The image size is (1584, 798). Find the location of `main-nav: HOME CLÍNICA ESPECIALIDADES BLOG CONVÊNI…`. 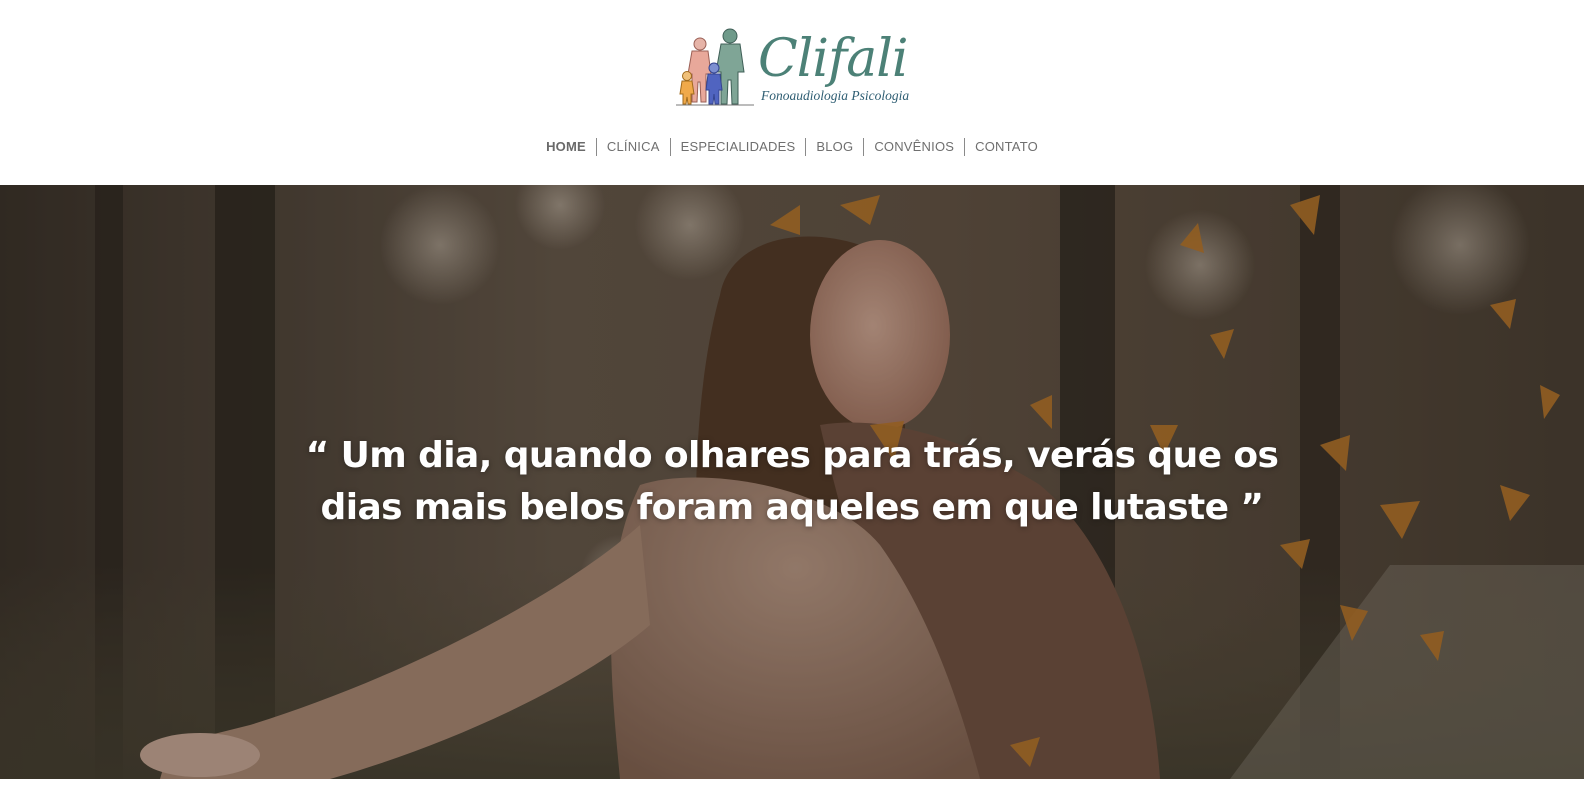

main-nav: HOME CLÍNICA ESPECIALIDADES BLOG CONVÊNI… is located at coordinates (792, 147).